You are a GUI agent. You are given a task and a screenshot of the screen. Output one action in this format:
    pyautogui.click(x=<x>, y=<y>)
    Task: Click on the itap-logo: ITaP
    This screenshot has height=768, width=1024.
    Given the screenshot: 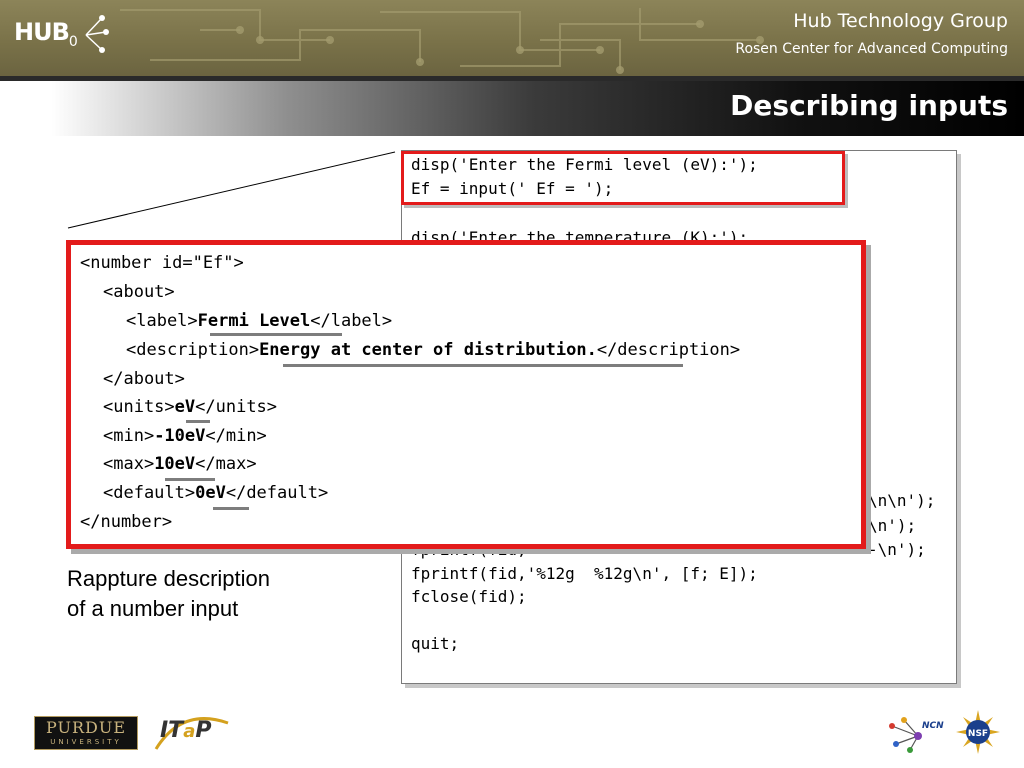 What is the action you would take?
    pyautogui.click(x=185, y=730)
    